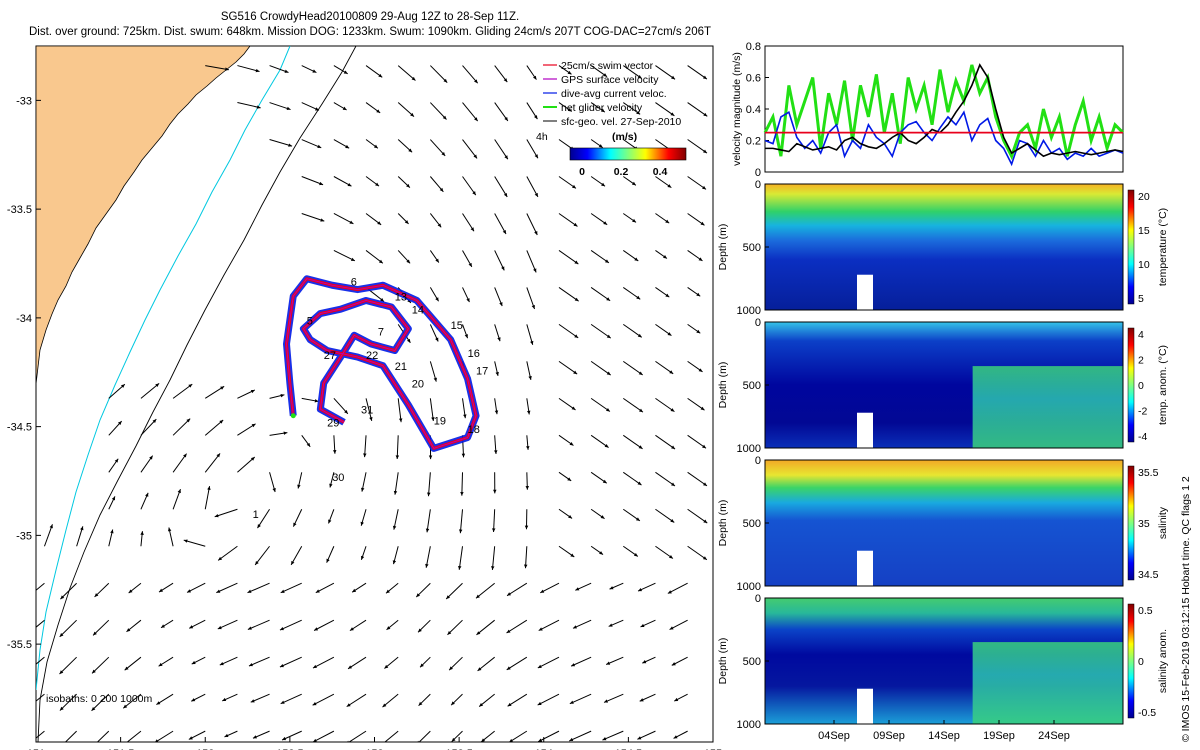 The width and height of the screenshot is (1200, 750). What do you see at coordinates (338, 478) in the screenshot?
I see `track-label-16: 30` at bounding box center [338, 478].